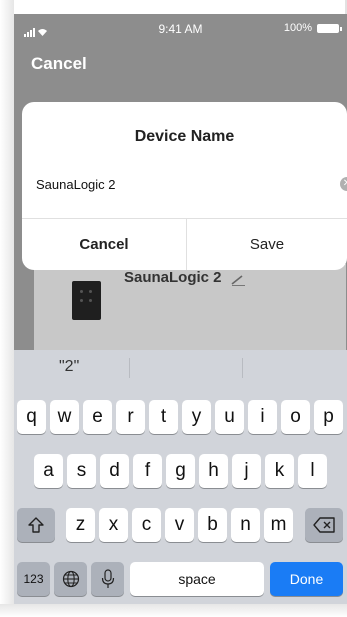 This screenshot has height=617, width=347. Describe the element at coordinates (213, 471) in the screenshot. I see `key-h: h` at that location.